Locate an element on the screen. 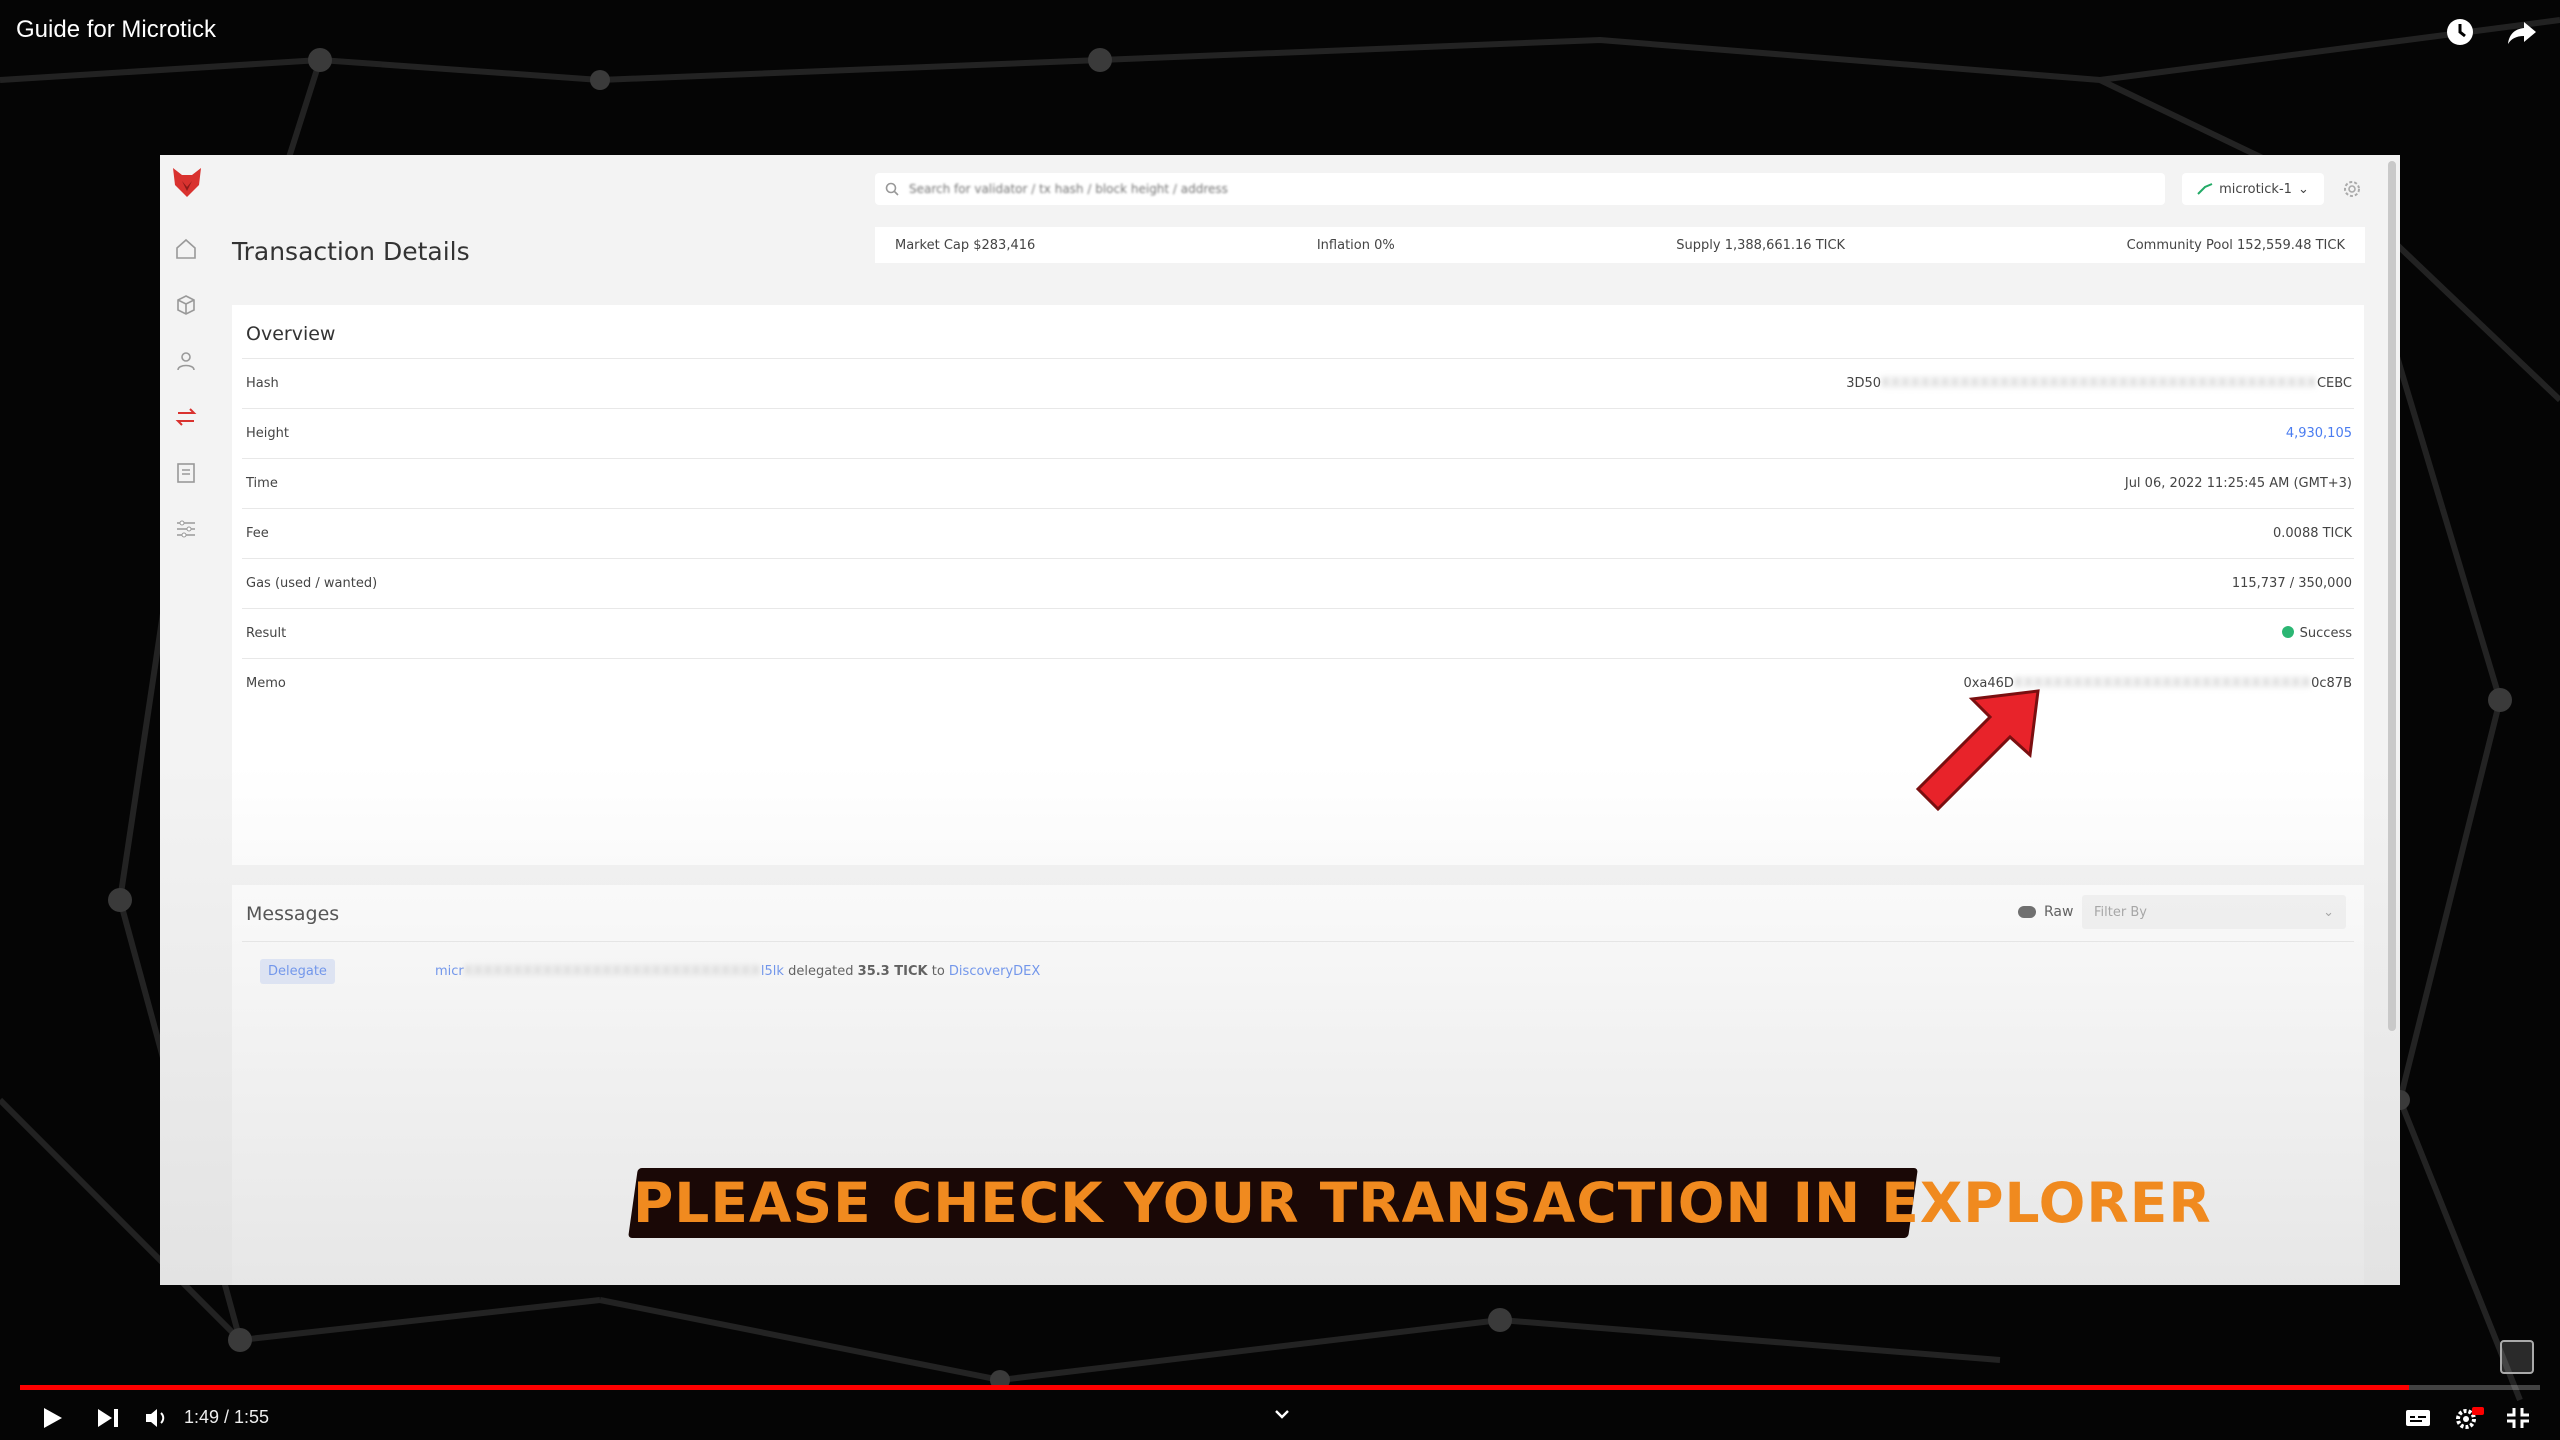 The height and width of the screenshot is (1440, 2560). network-name: microtick-1 is located at coordinates (2255, 189).